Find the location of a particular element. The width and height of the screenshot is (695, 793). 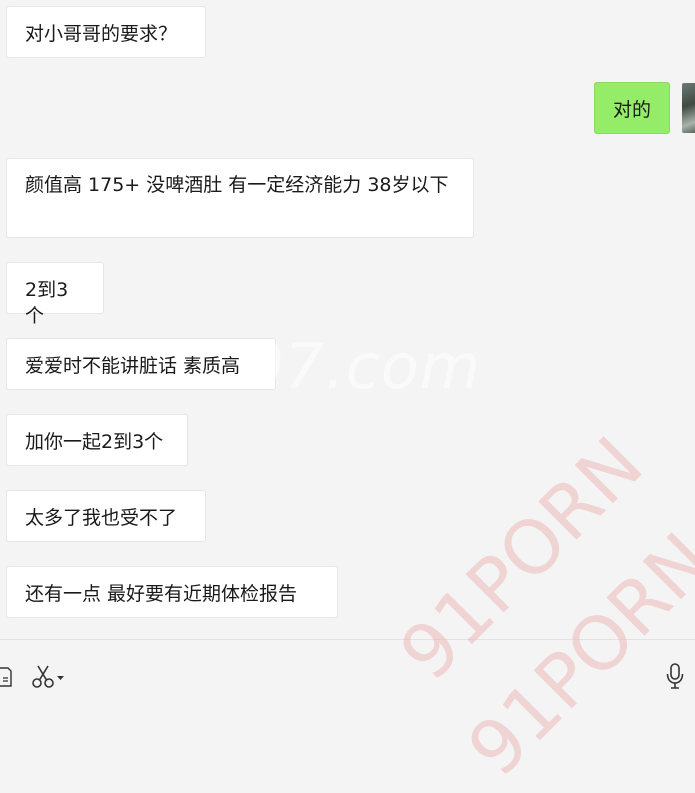

message-text: 颜值高 175+ 没啤酒肚 有一定经济能力 38岁以下 is located at coordinates (237, 185).